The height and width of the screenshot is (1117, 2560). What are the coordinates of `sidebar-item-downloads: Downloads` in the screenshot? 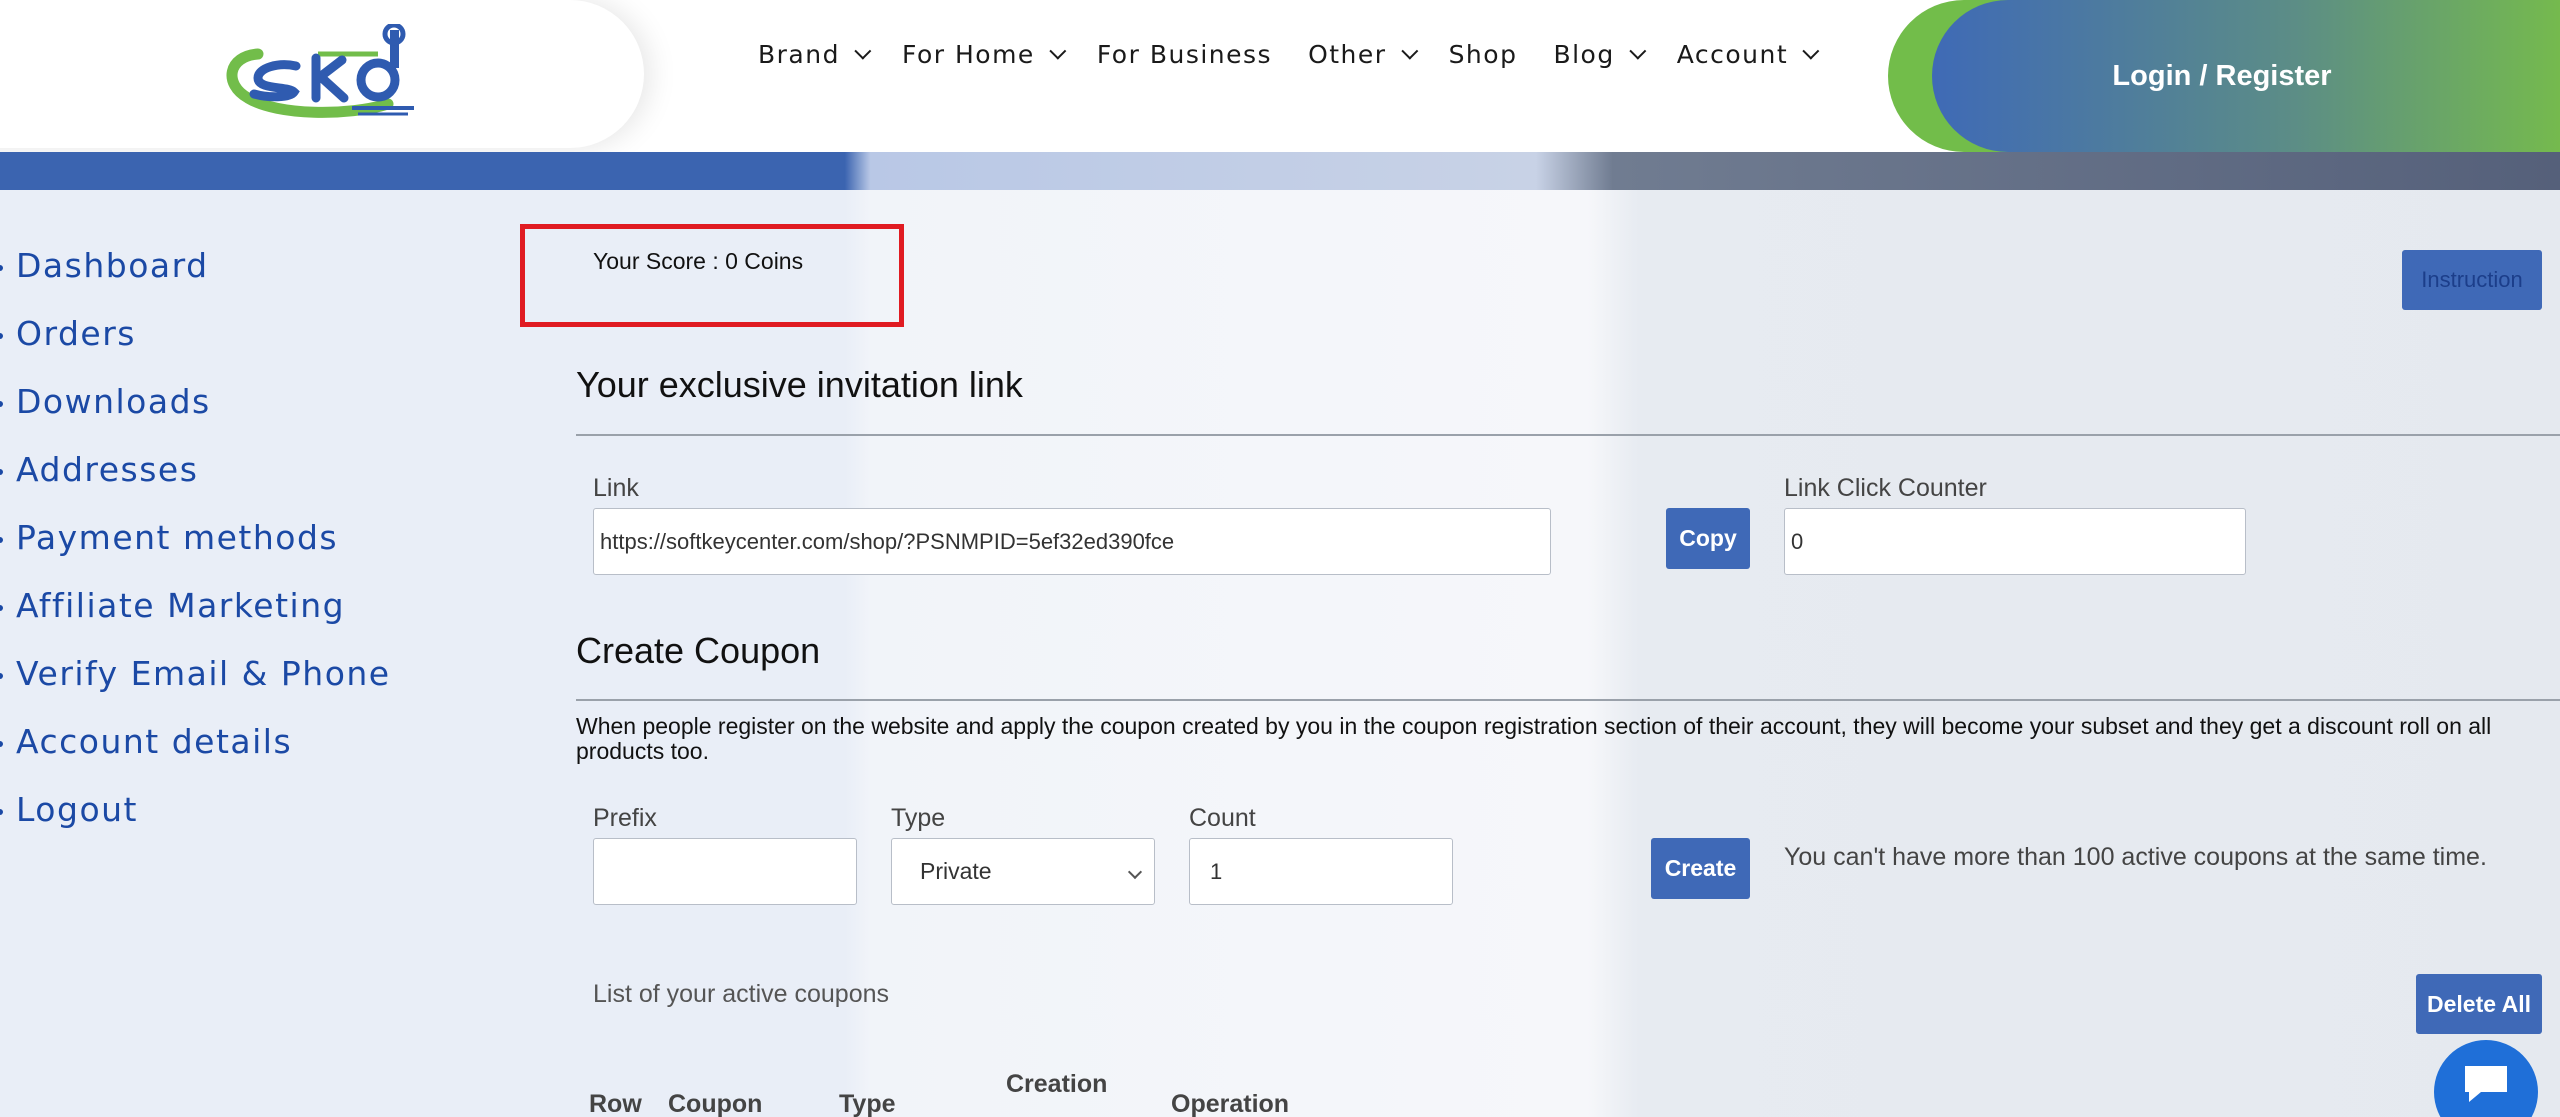 It's located at (105, 401).